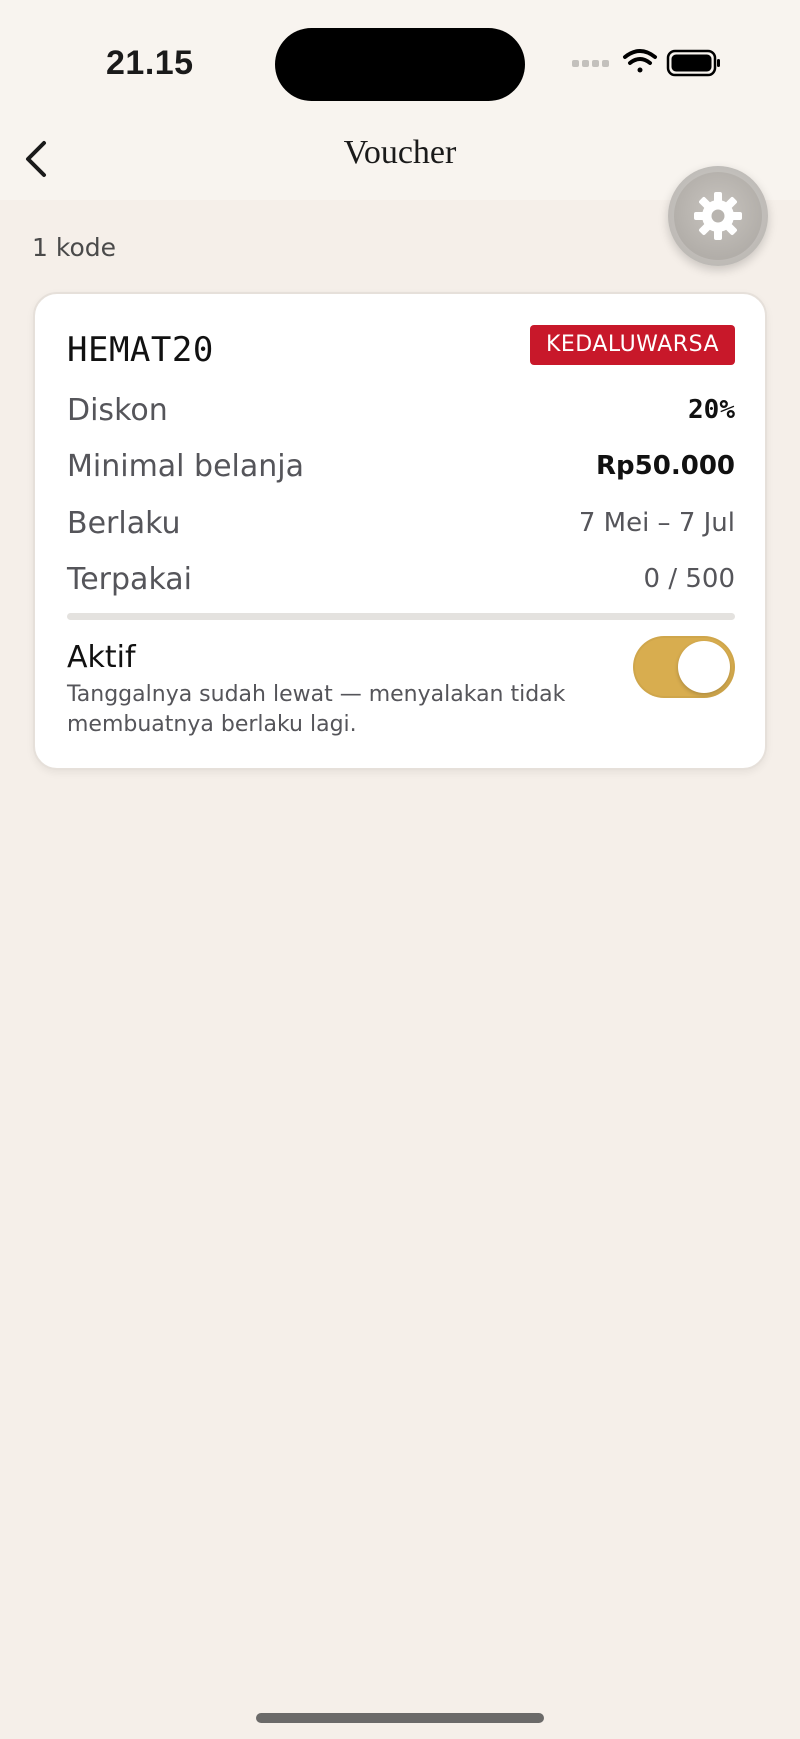 This screenshot has width=800, height=1739. What do you see at coordinates (140, 350) in the screenshot?
I see `voucher-code: HEMAT20` at bounding box center [140, 350].